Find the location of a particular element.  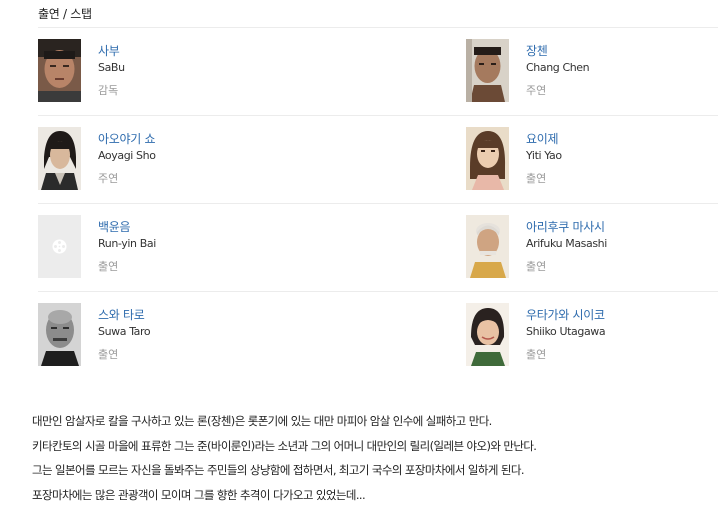

cast-item: 백윤음 Run-yin Bai 출연 is located at coordinates (188, 247).